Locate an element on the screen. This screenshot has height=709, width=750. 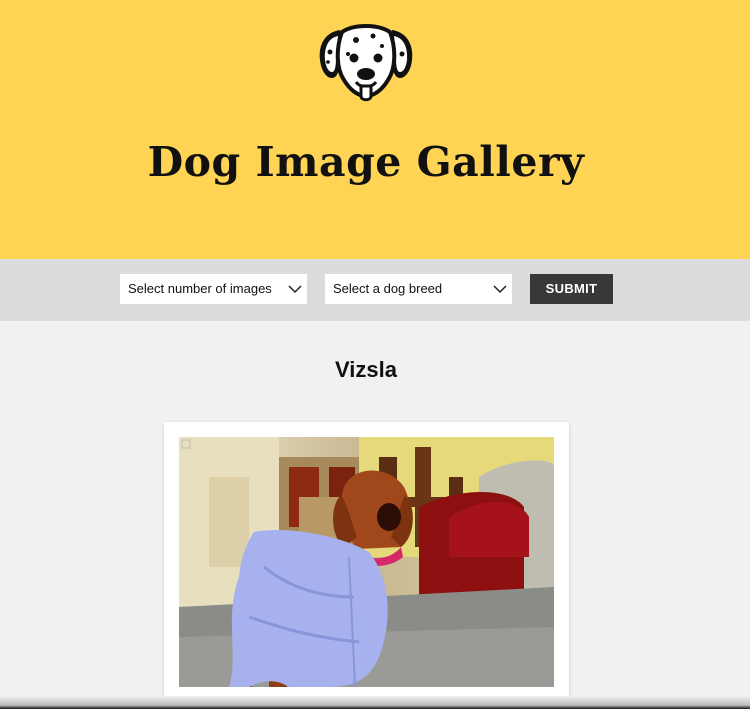
breed-heading: Vizsla is located at coordinates (366, 369).